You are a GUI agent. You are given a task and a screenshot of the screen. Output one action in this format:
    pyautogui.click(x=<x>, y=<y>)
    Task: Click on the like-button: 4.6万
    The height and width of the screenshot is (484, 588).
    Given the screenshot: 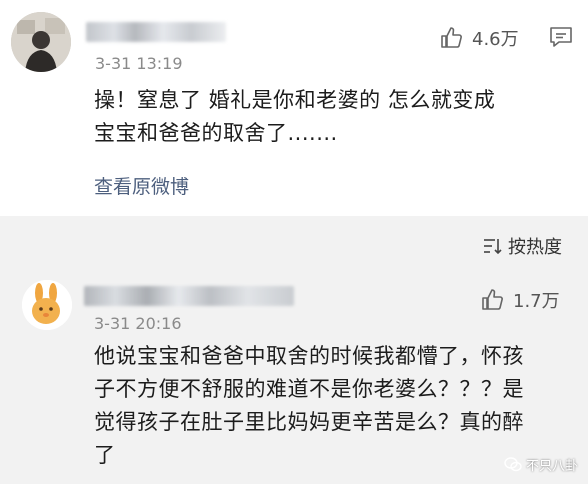 What is the action you would take?
    pyautogui.click(x=479, y=38)
    